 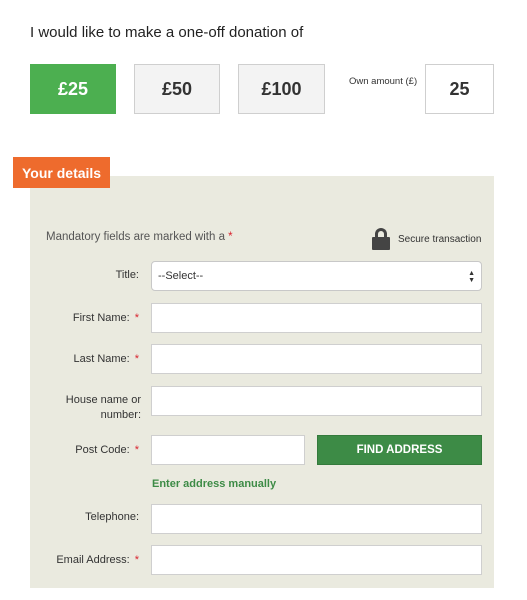 What do you see at coordinates (127, 275) in the screenshot?
I see `title-label: Title:` at bounding box center [127, 275].